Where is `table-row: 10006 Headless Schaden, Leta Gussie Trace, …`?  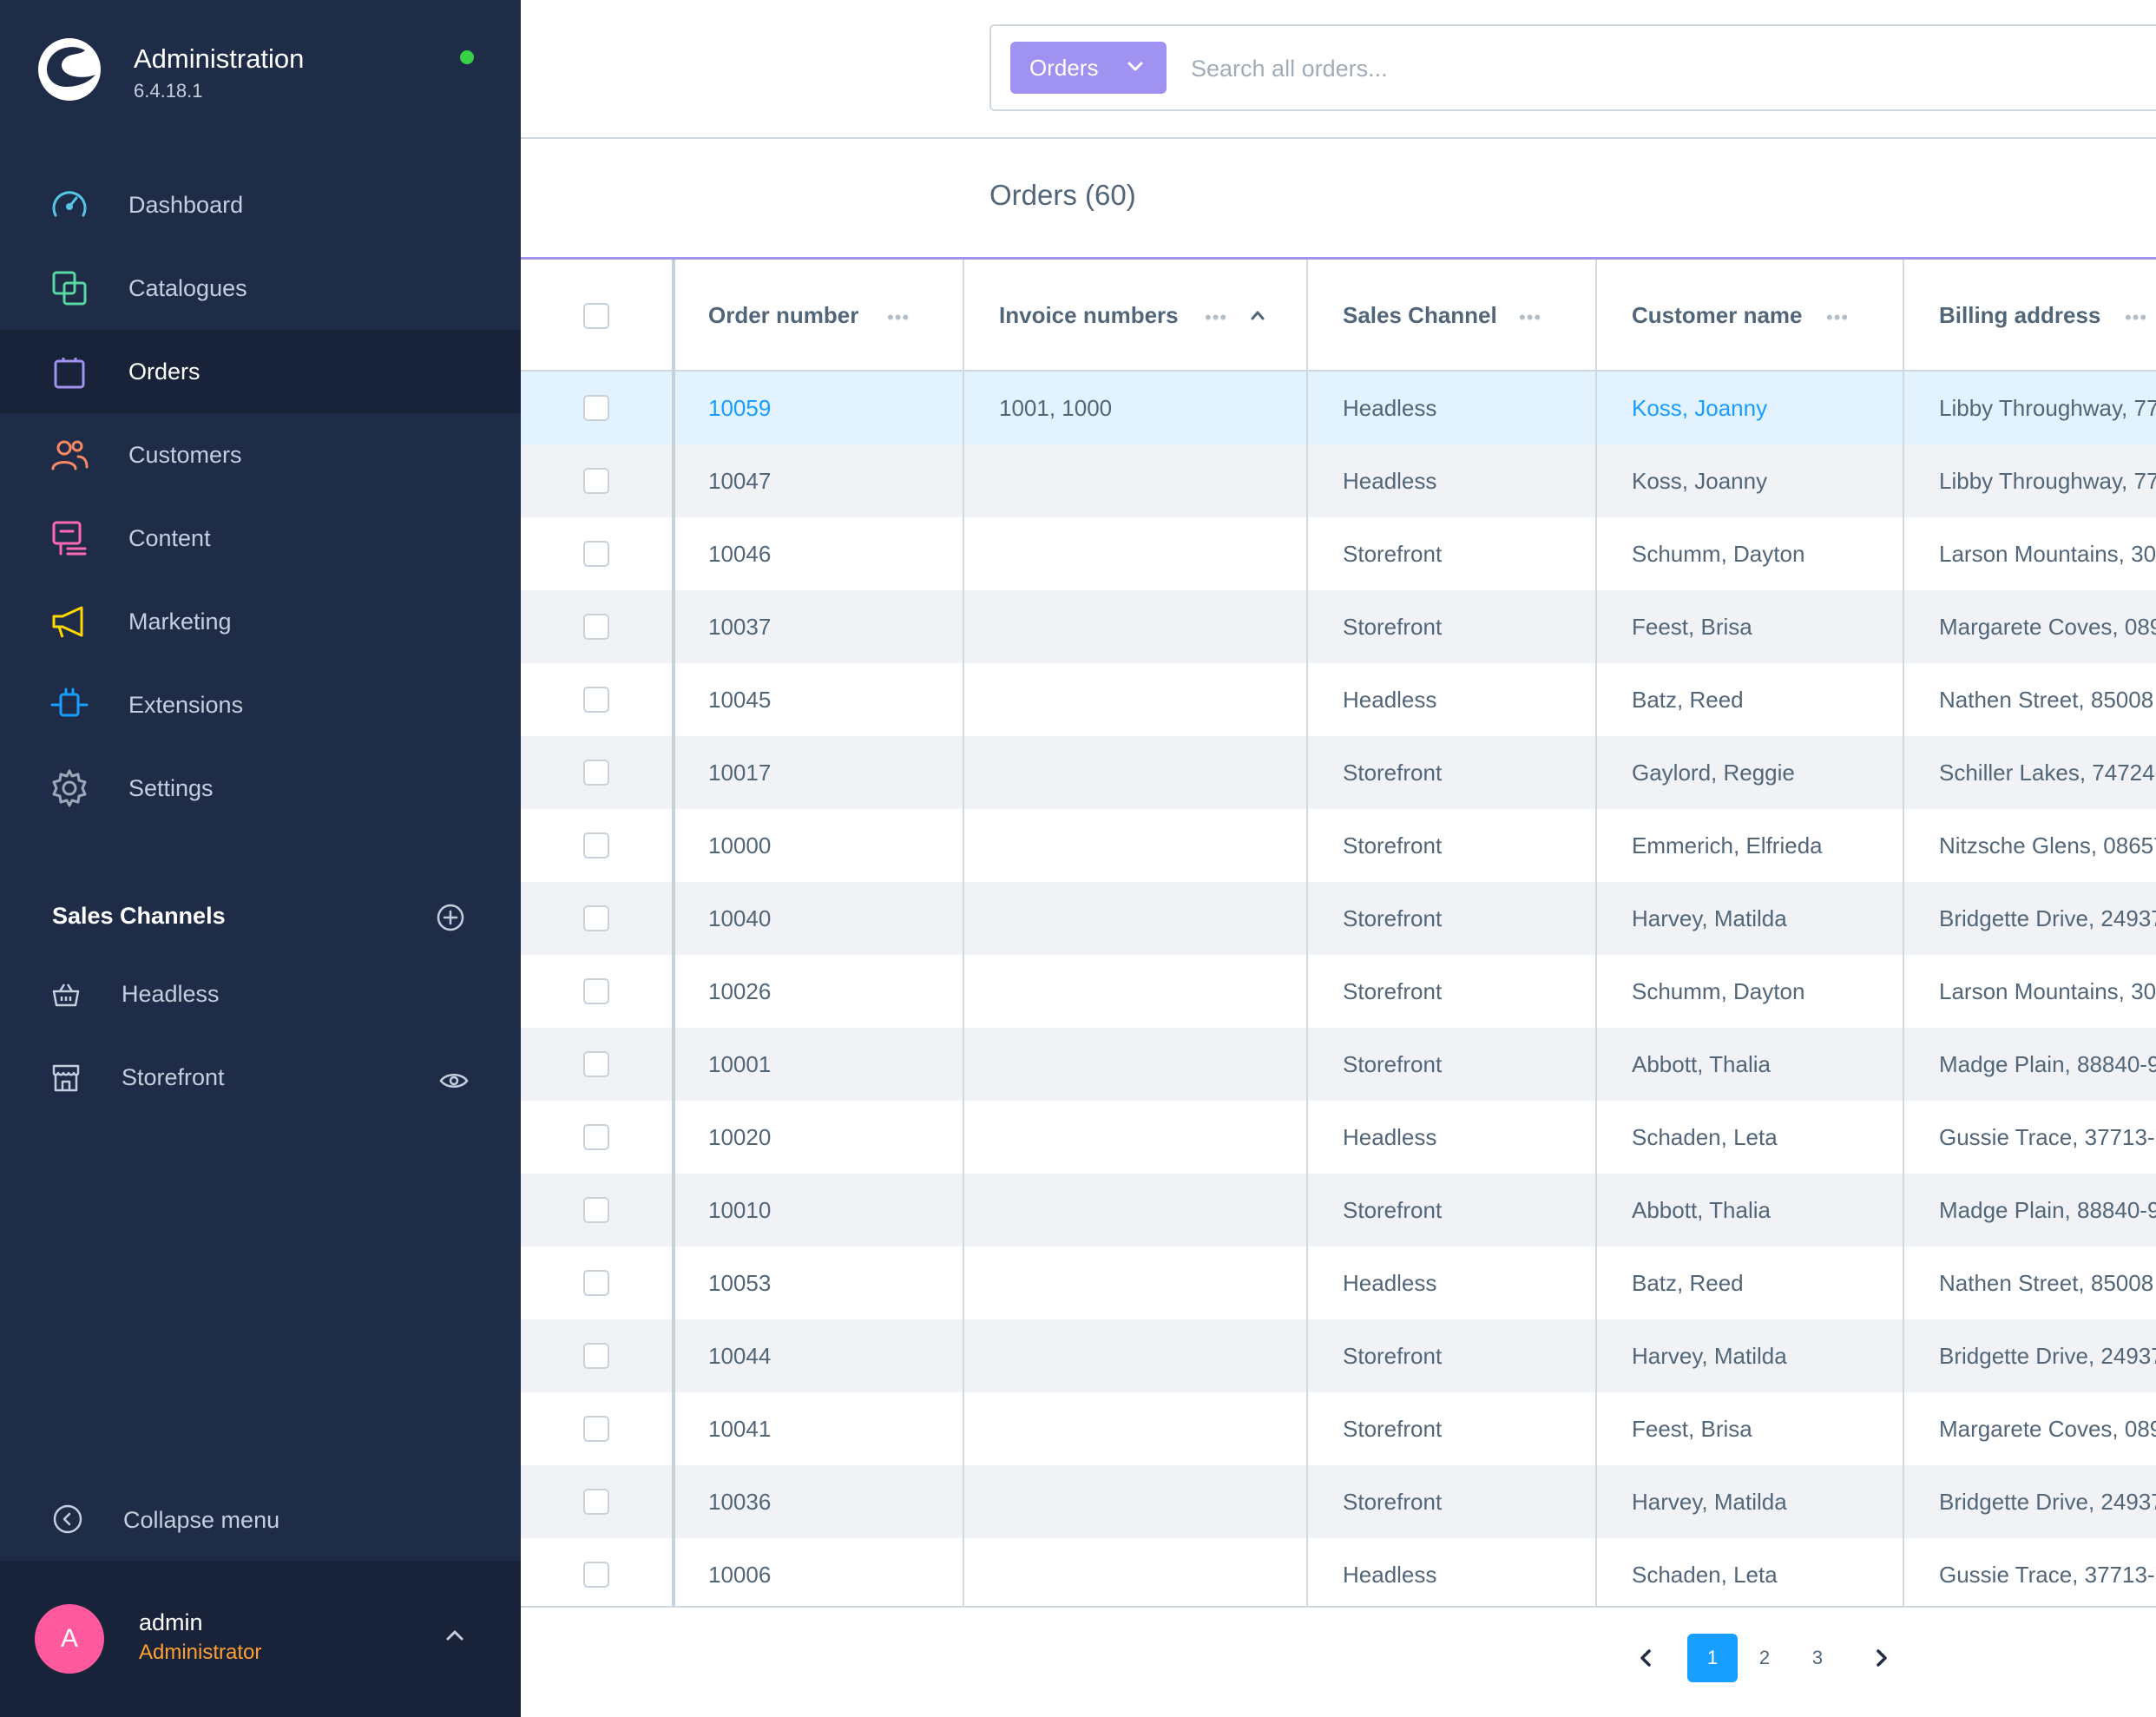 table-row: 10006 Headless Schaden, Leta Gussie Trace, … is located at coordinates (1338, 1574).